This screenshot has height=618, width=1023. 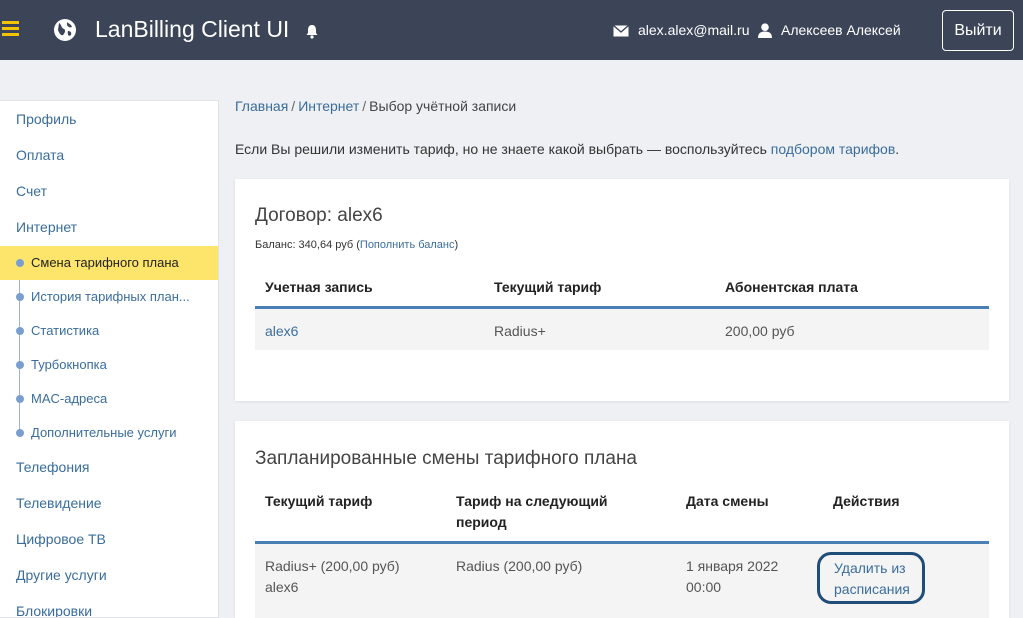 I want to click on sidebar-item-profile: Профиль, so click(x=46, y=119).